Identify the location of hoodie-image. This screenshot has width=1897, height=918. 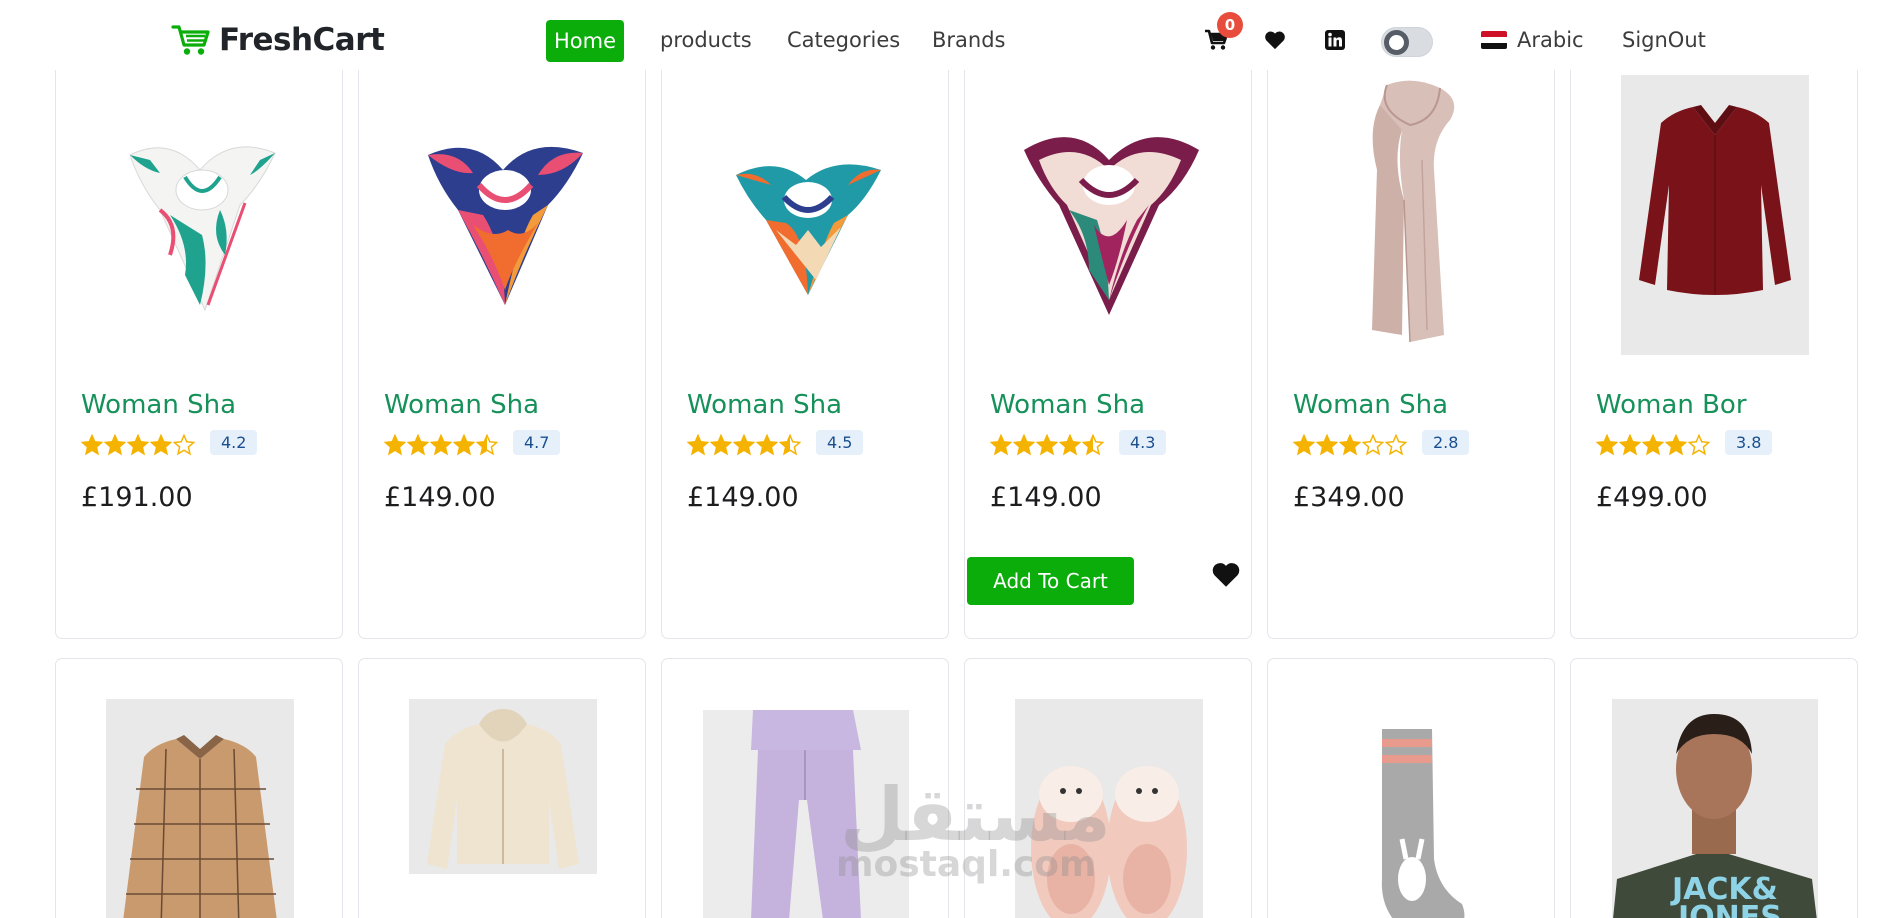
(503, 786).